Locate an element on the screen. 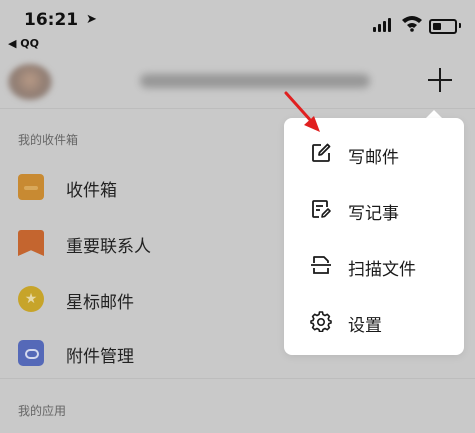 This screenshot has height=433, width=475. list-item-vip: 重要联系人 is located at coordinates (150, 244).